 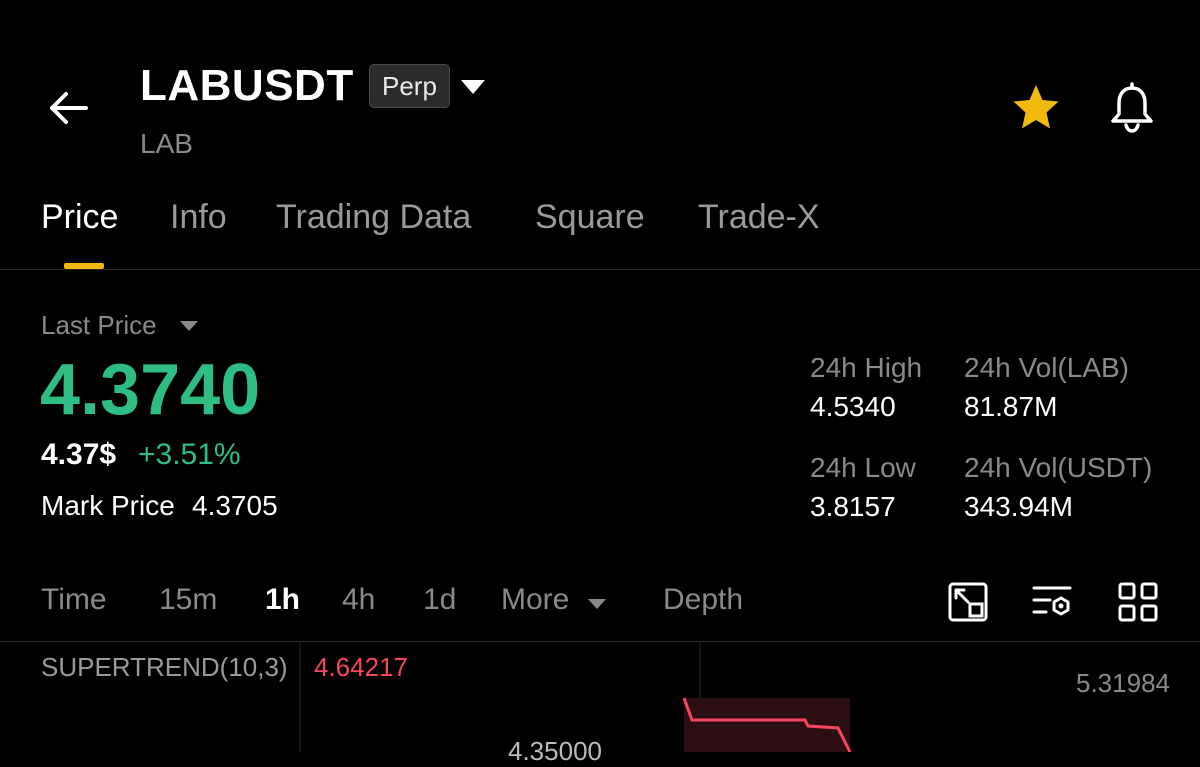 I want to click on mark-price-label: Mark Price, so click(x=108, y=505).